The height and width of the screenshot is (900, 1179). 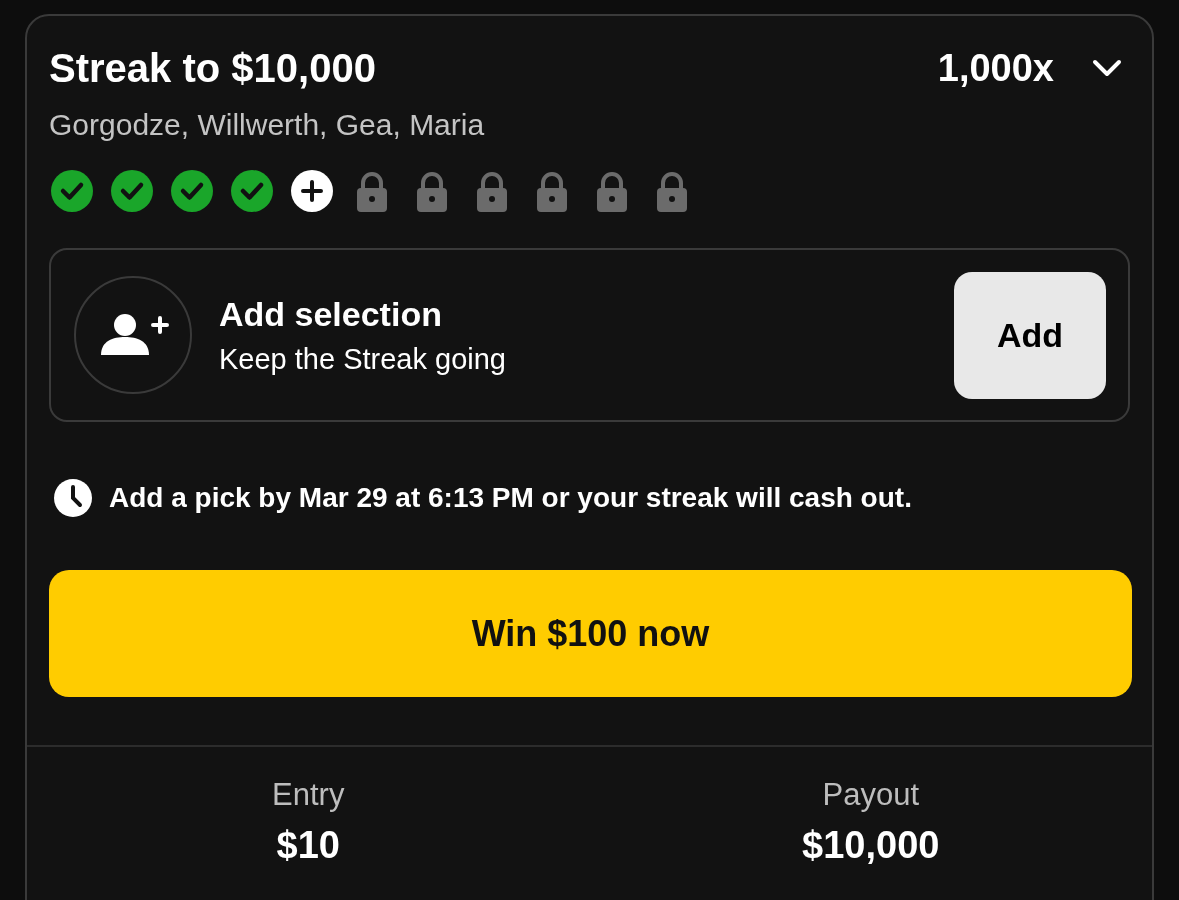 What do you see at coordinates (1107, 68) in the screenshot?
I see `chevron-down-icon` at bounding box center [1107, 68].